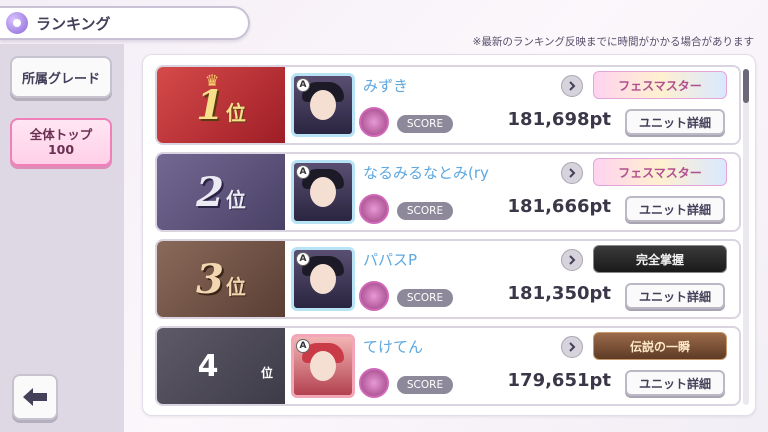  I want to click on ranking-row: 3 位 A パパスP 完全掌握 SCORE 181,350pt ユニット詳細, so click(448, 279).